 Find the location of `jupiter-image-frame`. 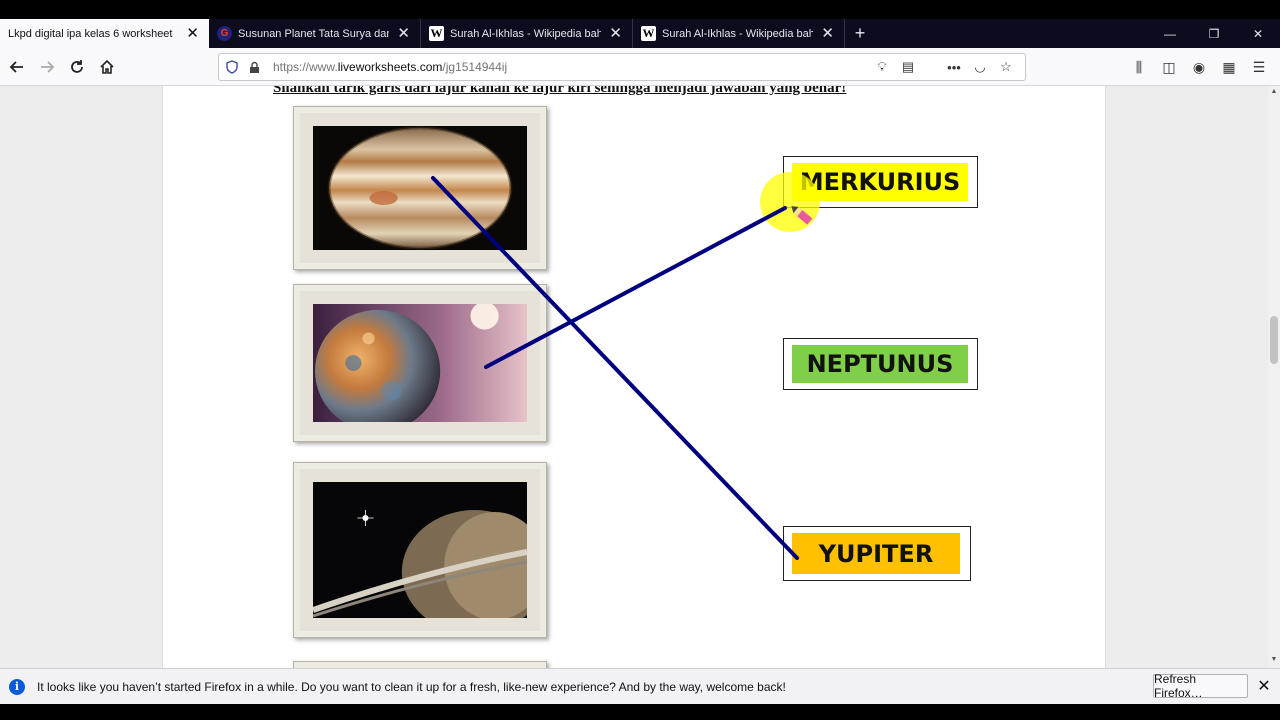

jupiter-image-frame is located at coordinates (420, 188).